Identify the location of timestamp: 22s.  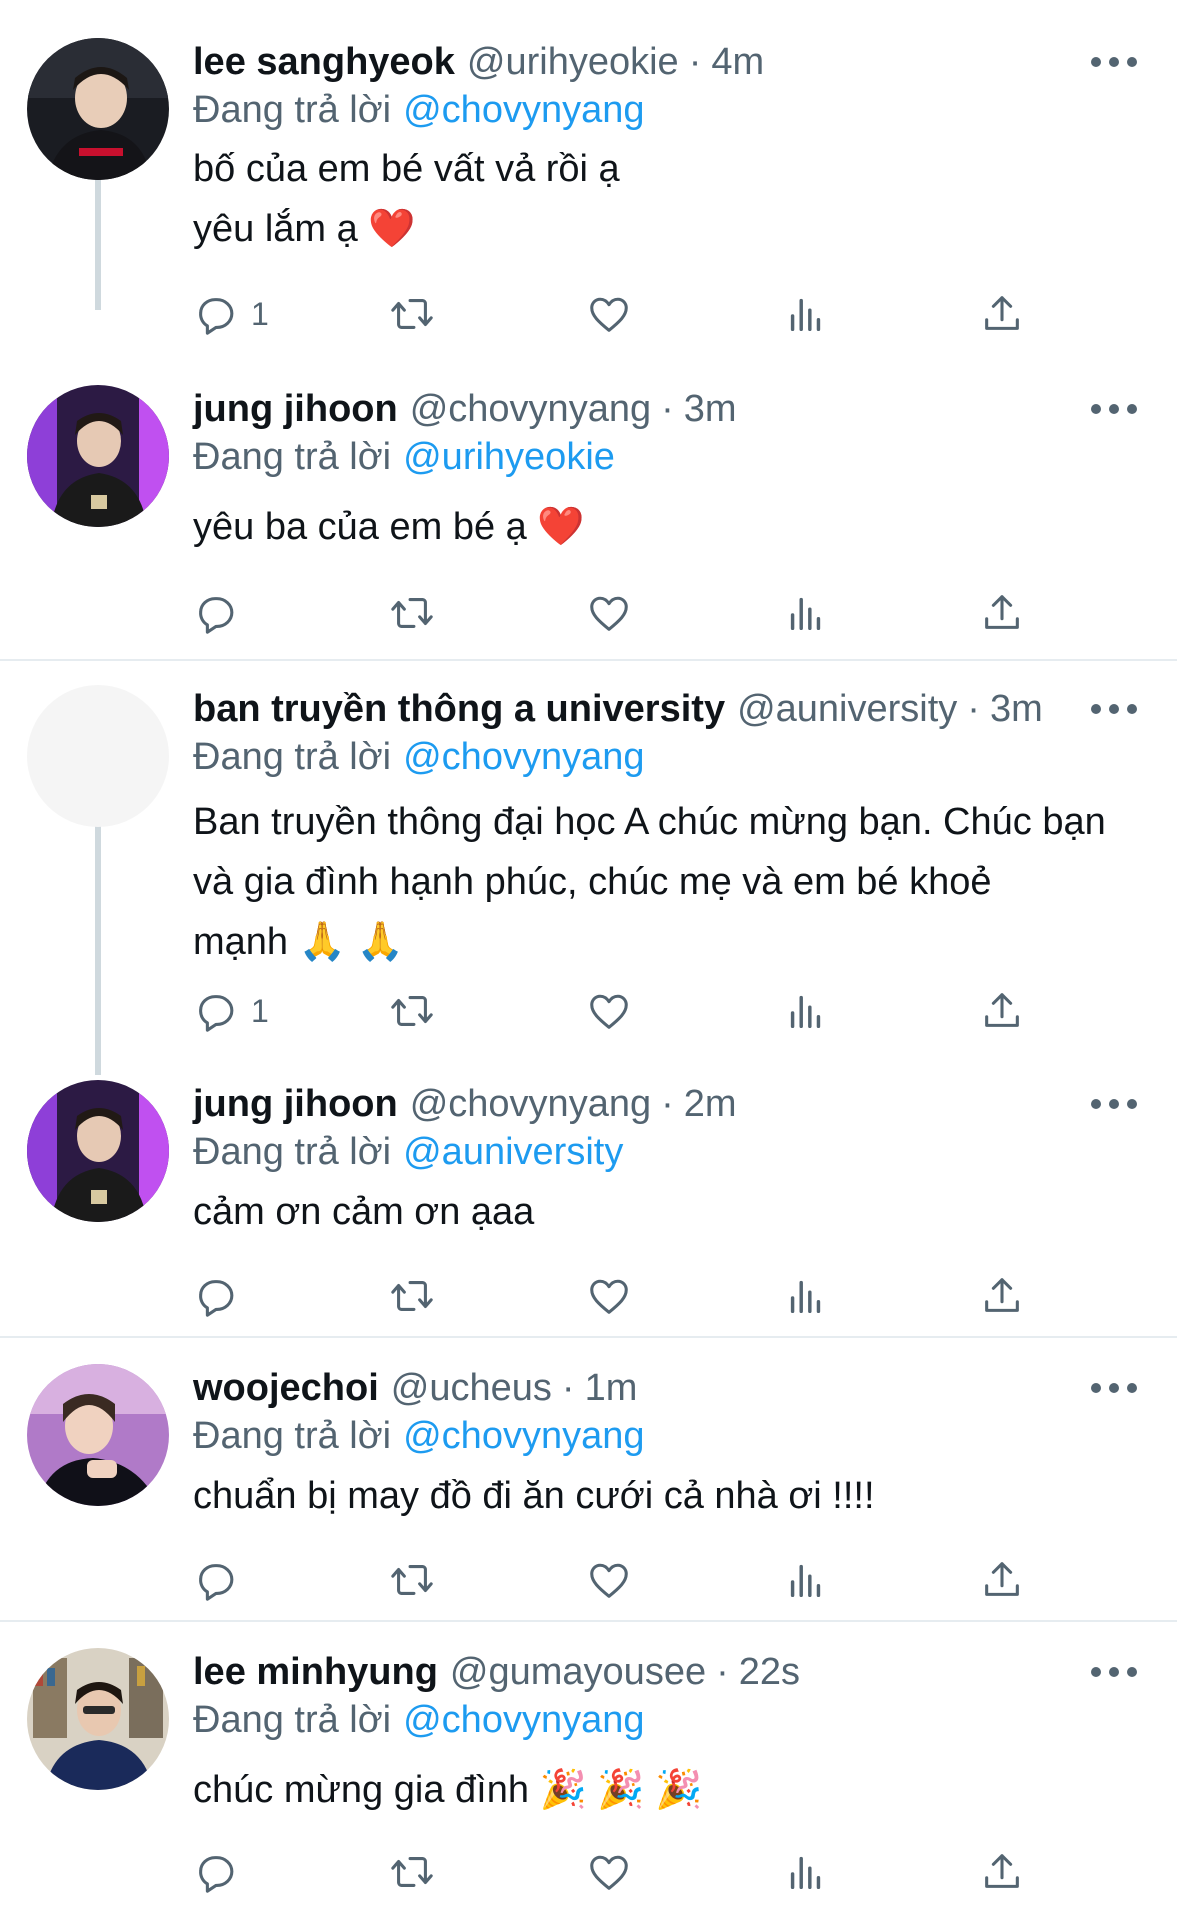
(769, 1672).